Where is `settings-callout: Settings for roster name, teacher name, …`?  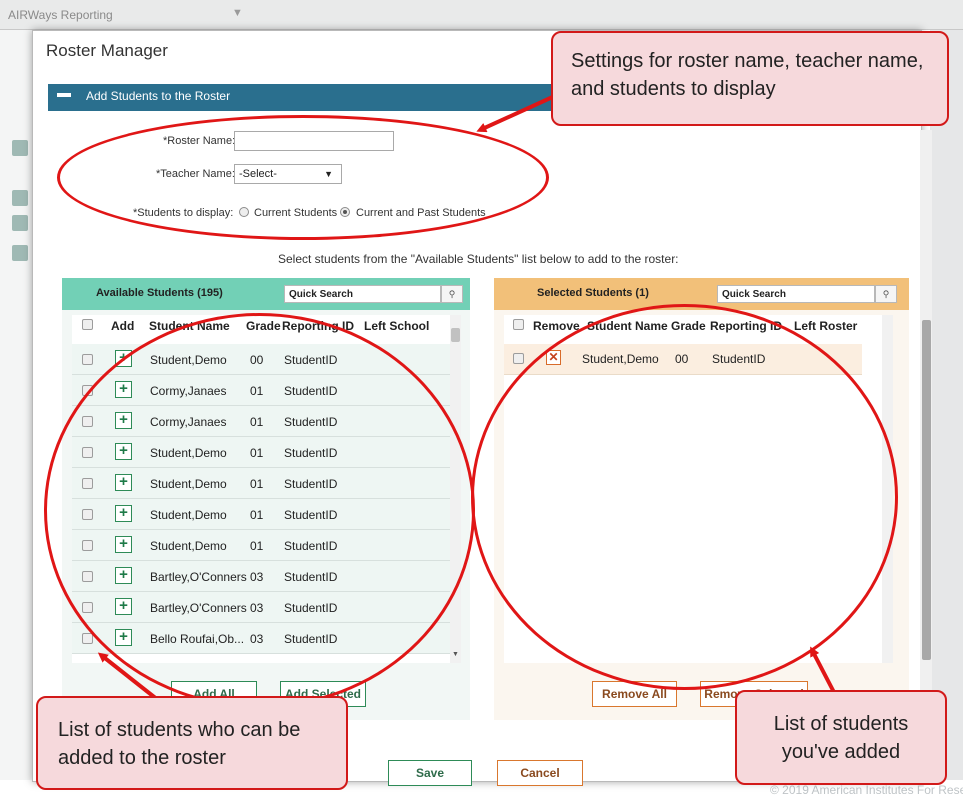
settings-callout: Settings for roster name, teacher name, … is located at coordinates (750, 78).